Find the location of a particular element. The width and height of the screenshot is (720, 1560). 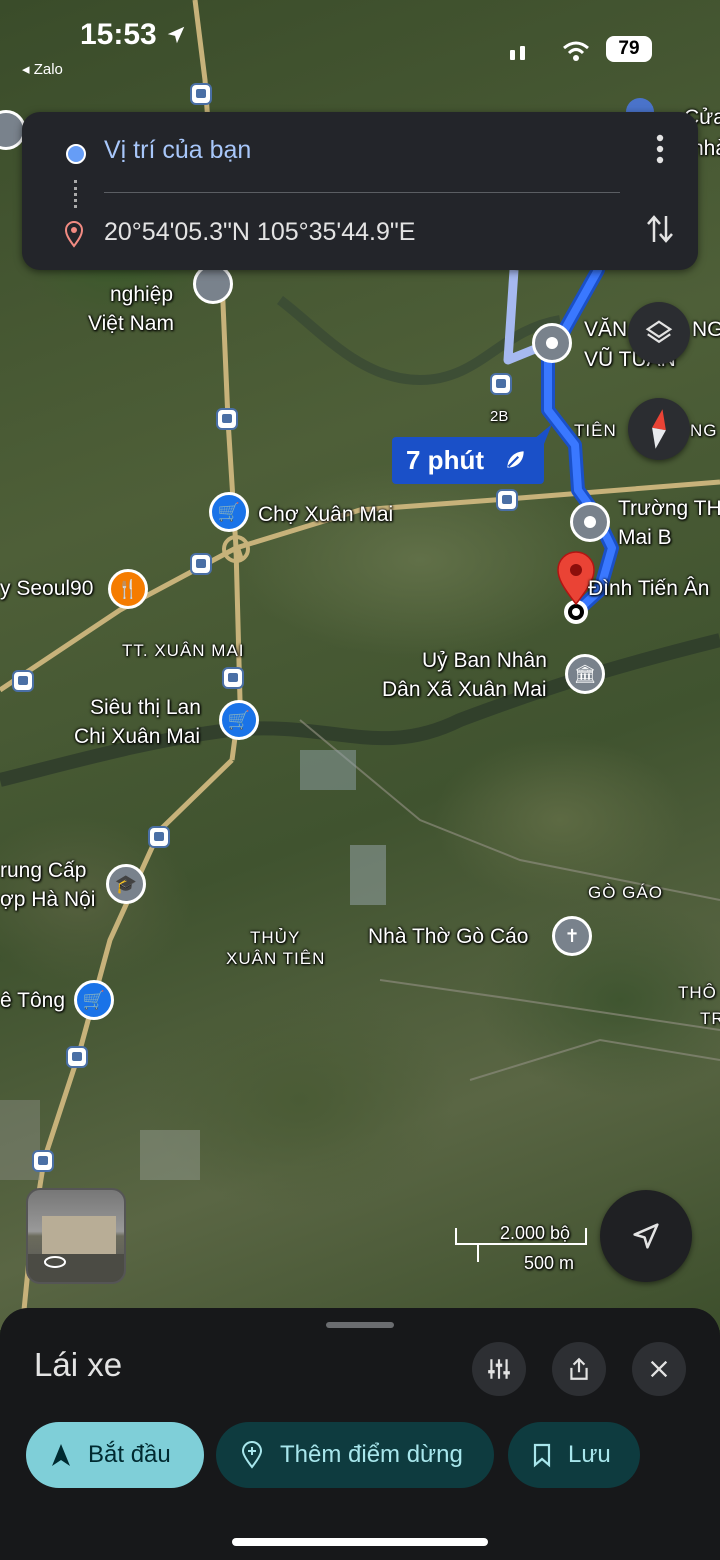

eta-text: 7 phút is located at coordinates (445, 460).